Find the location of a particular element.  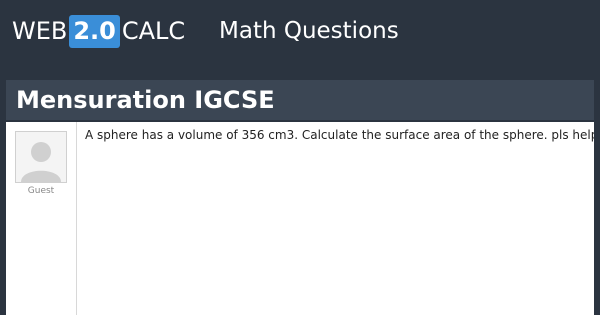

logo-calc-text: CALC is located at coordinates (153, 31).